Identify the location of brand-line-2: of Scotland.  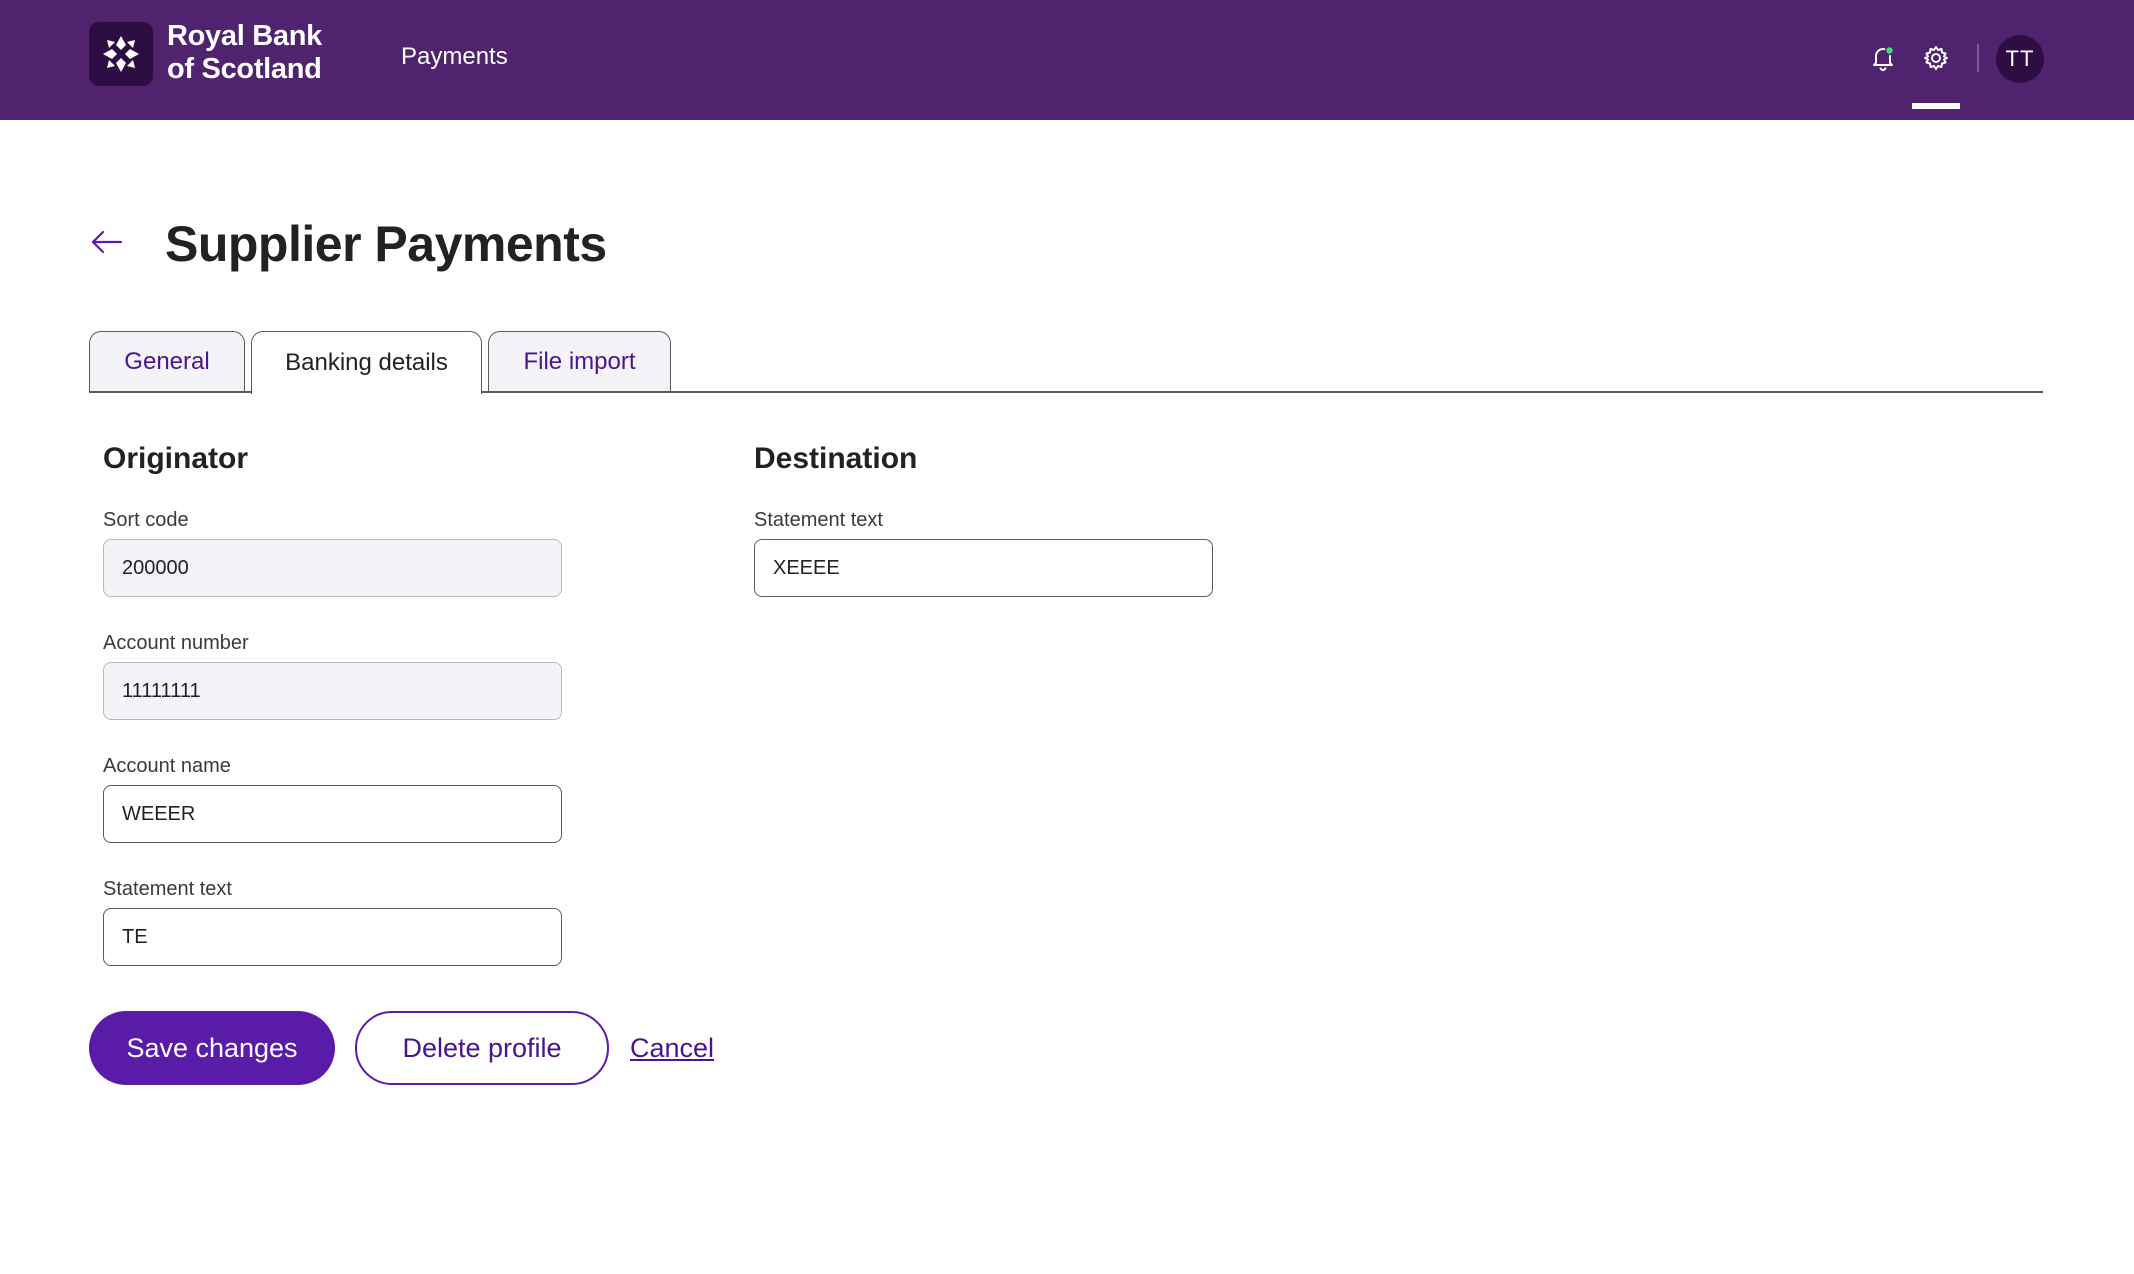
(244, 69).